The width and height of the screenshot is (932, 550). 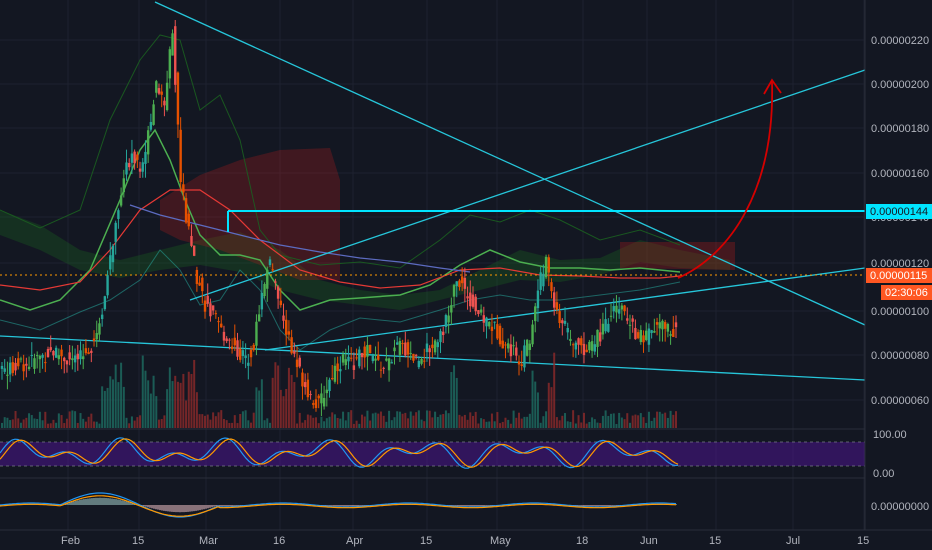 I want to click on macd-zero-label: 0.00000000, so click(x=900, y=507).